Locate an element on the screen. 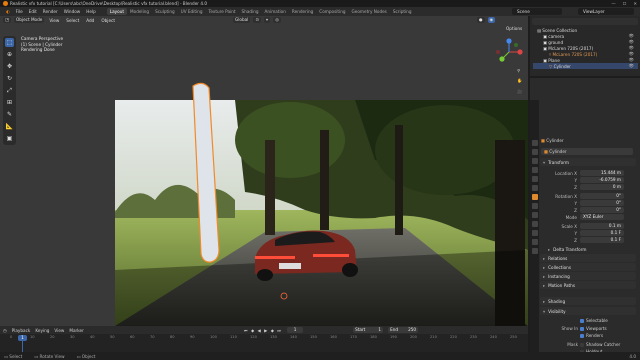  output-tab-icon is located at coordinates (534, 161).